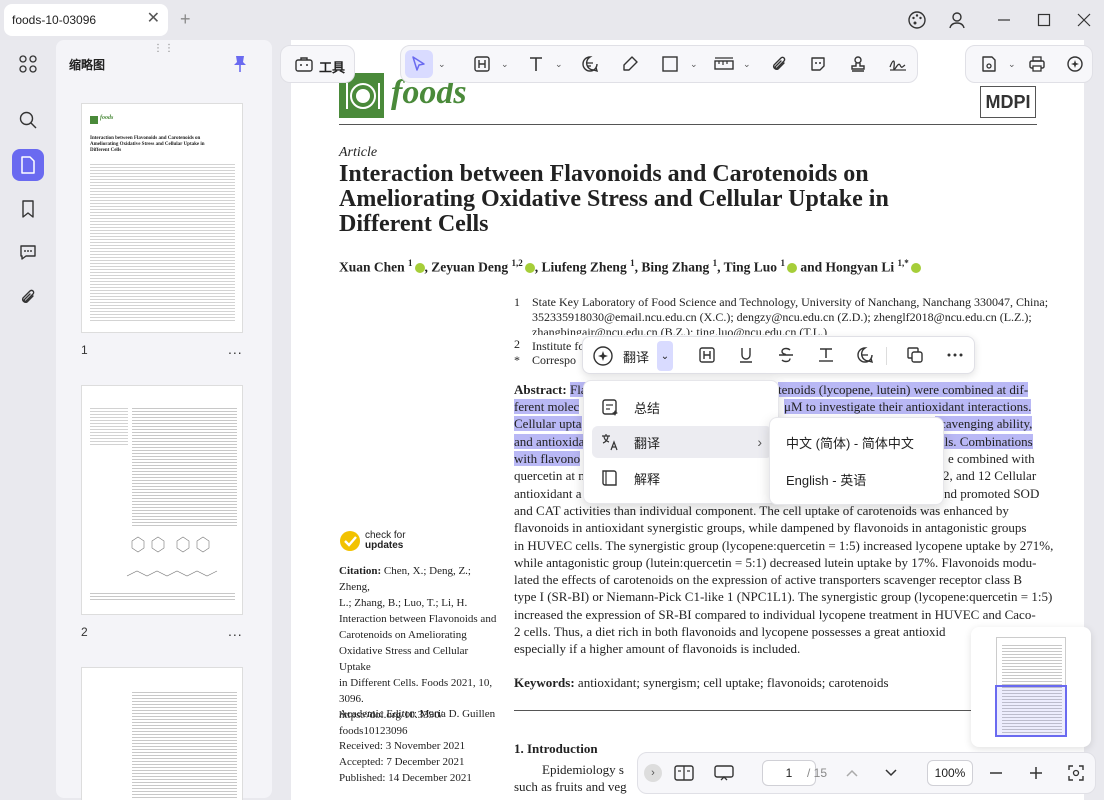  Describe the element at coordinates (28, 297) in the screenshot. I see `attachment-icon` at that location.